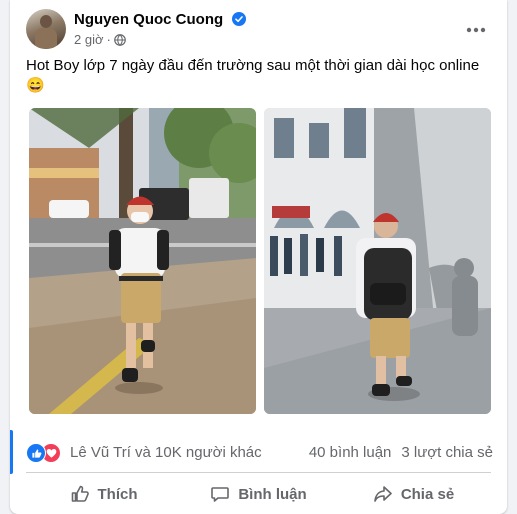 The image size is (517, 514). I want to click on shares-count: 3 lượt chia sẻ, so click(447, 452).